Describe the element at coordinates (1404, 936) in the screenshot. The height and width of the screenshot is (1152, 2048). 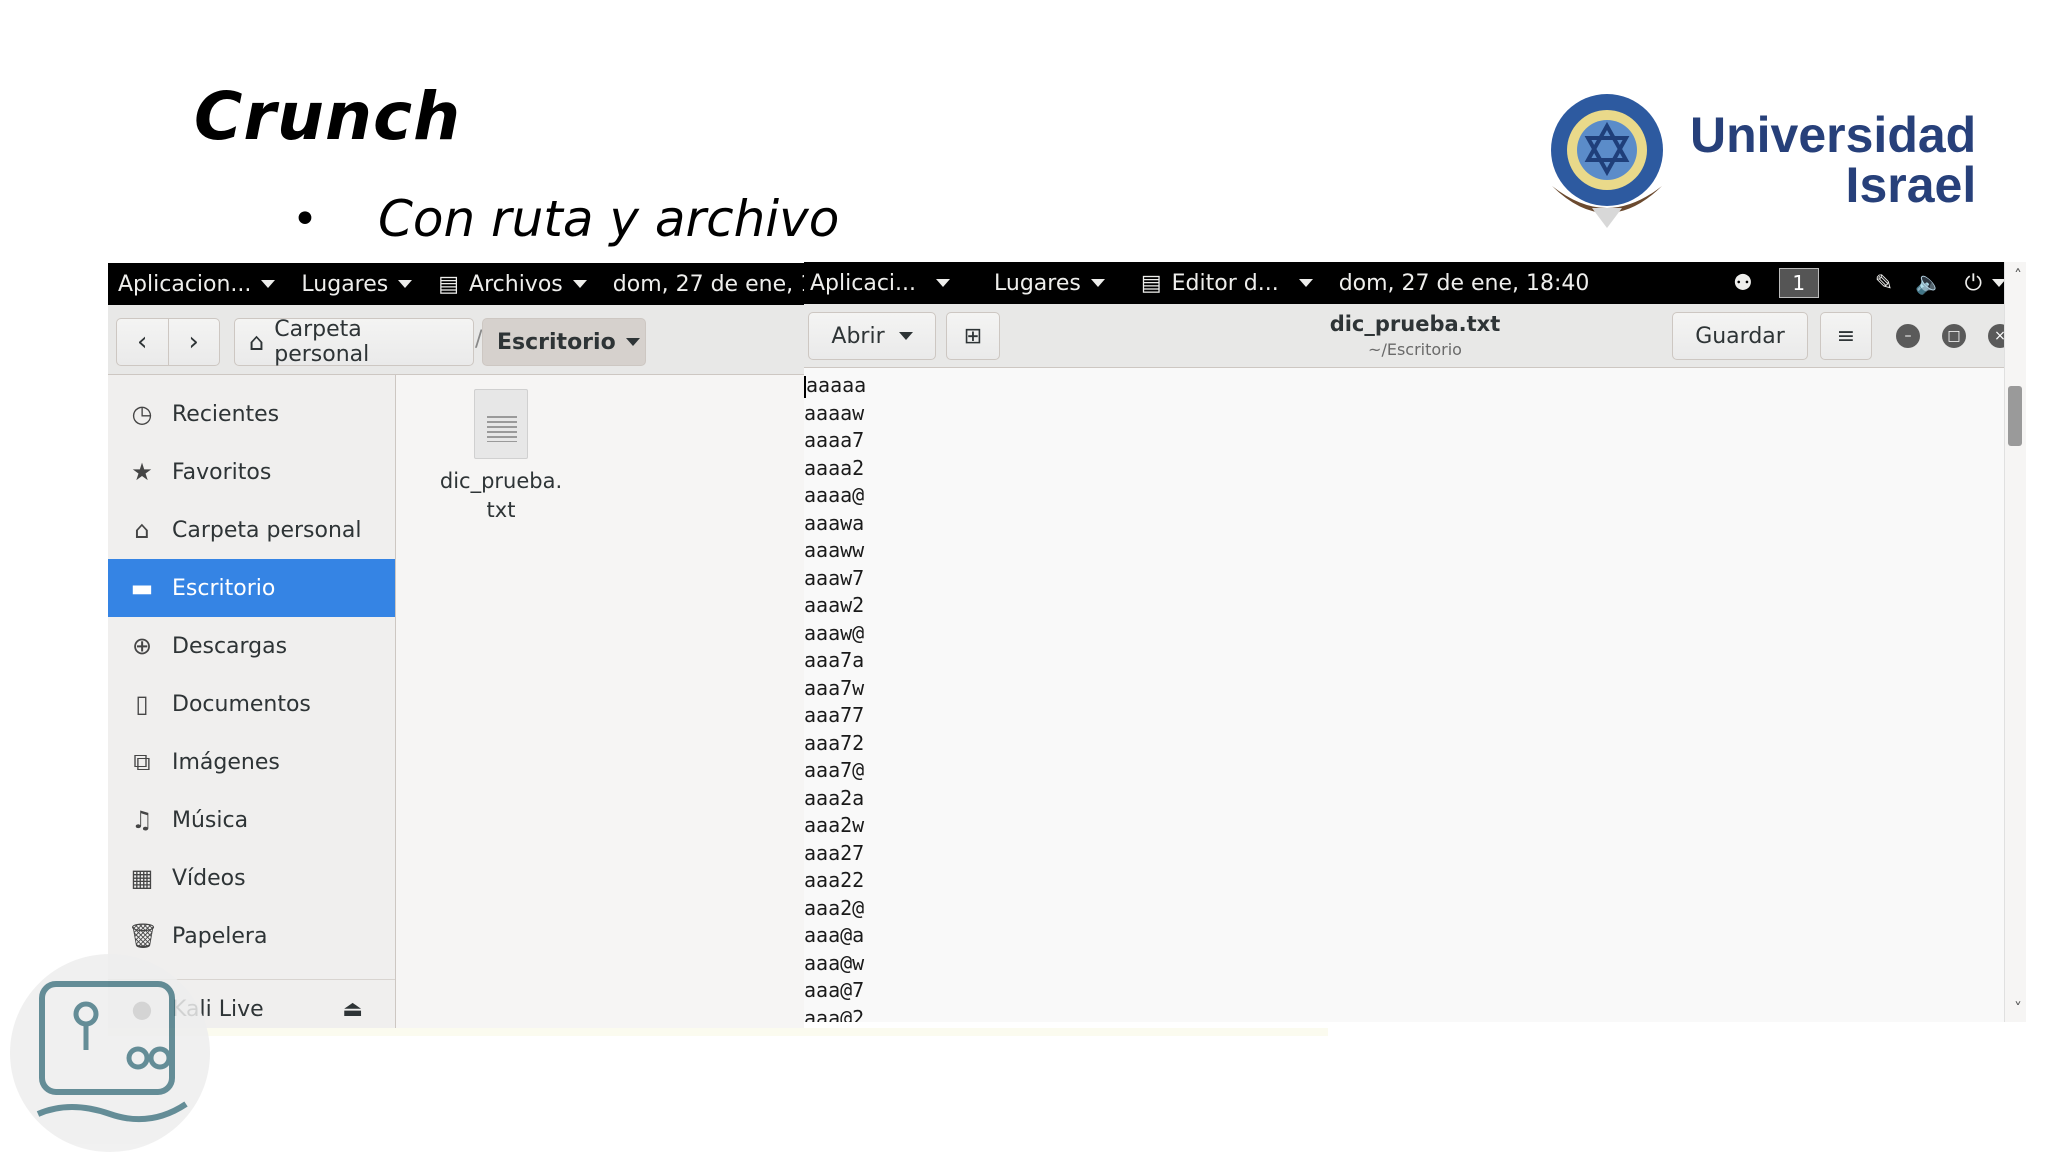
I see `editor-line: aaa@a` at that location.